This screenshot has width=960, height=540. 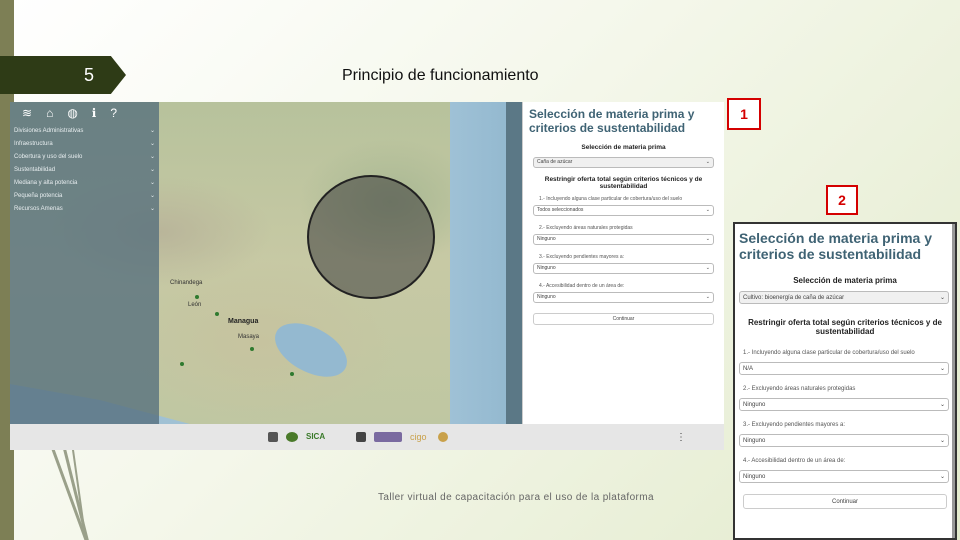 I want to click on more-vertical-icon: ⋮, so click(x=681, y=437).